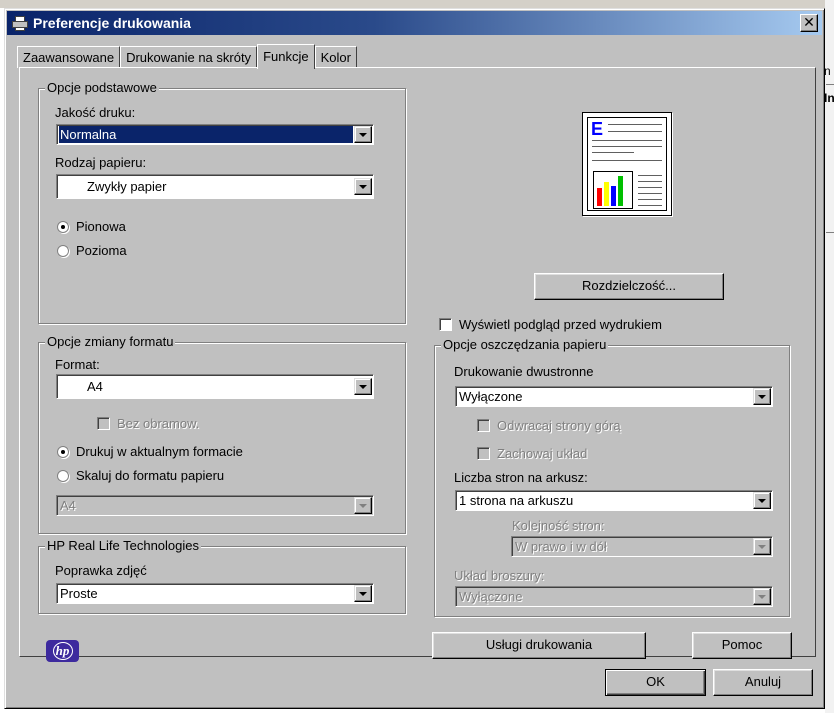 The width and height of the screenshot is (834, 713). I want to click on tab-color: Kolor, so click(335, 57).